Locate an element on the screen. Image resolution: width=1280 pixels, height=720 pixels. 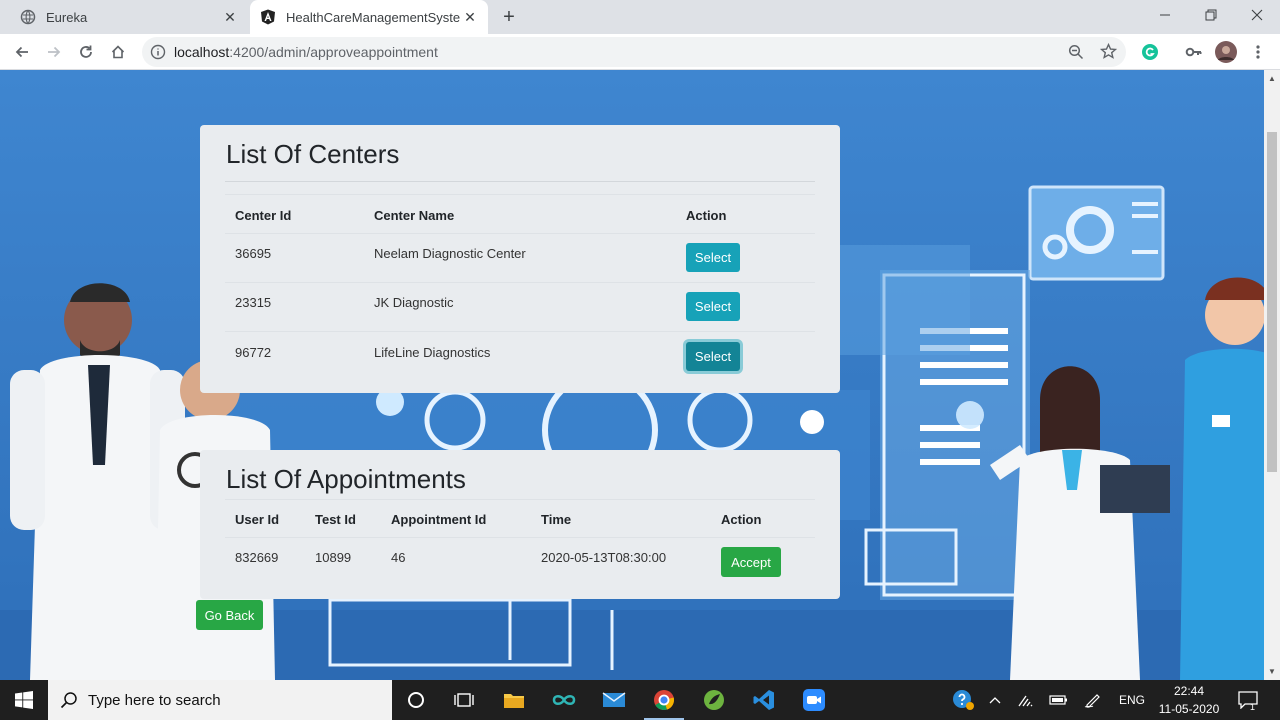
spring-tool-icon is located at coordinates (714, 700).